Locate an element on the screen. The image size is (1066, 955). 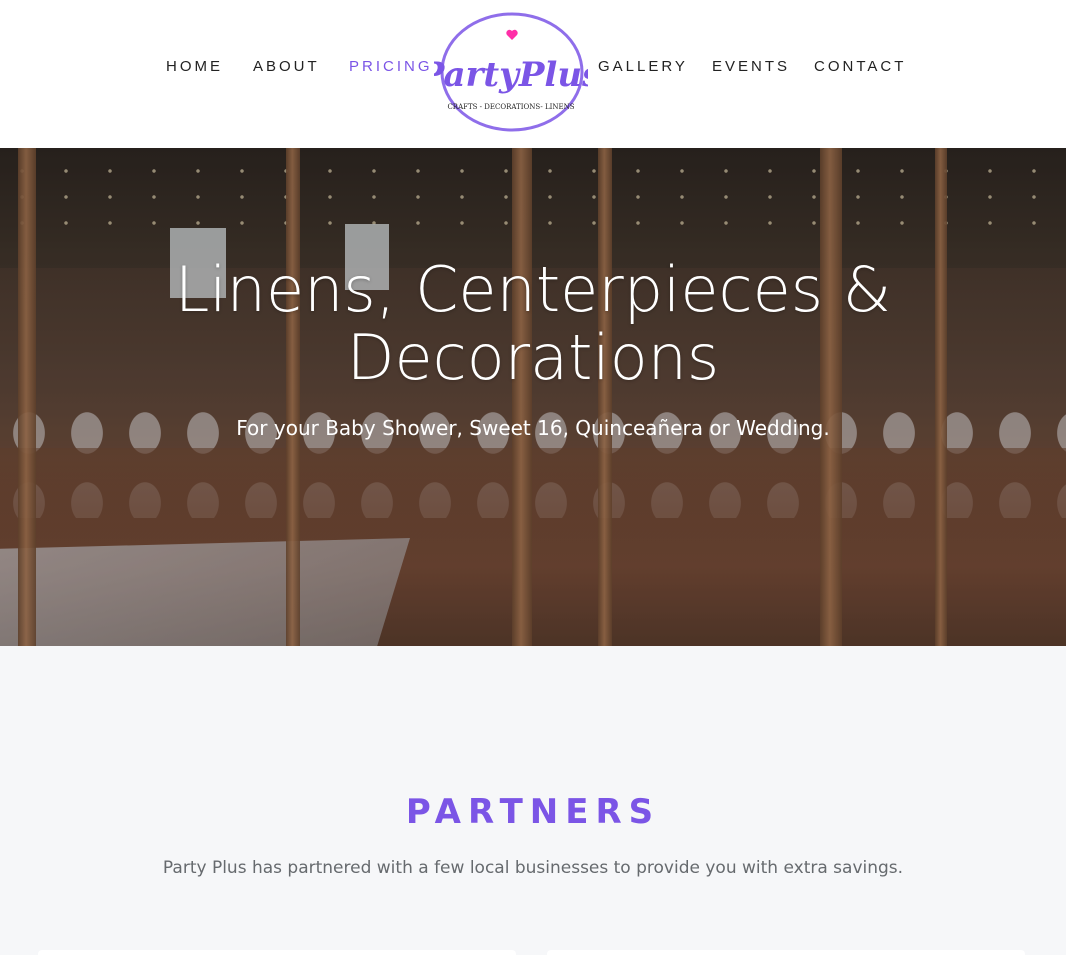
partyplus-logo: PartyPlus CRAFTS - DECORATIONS- LINENS is located at coordinates (511, 73).